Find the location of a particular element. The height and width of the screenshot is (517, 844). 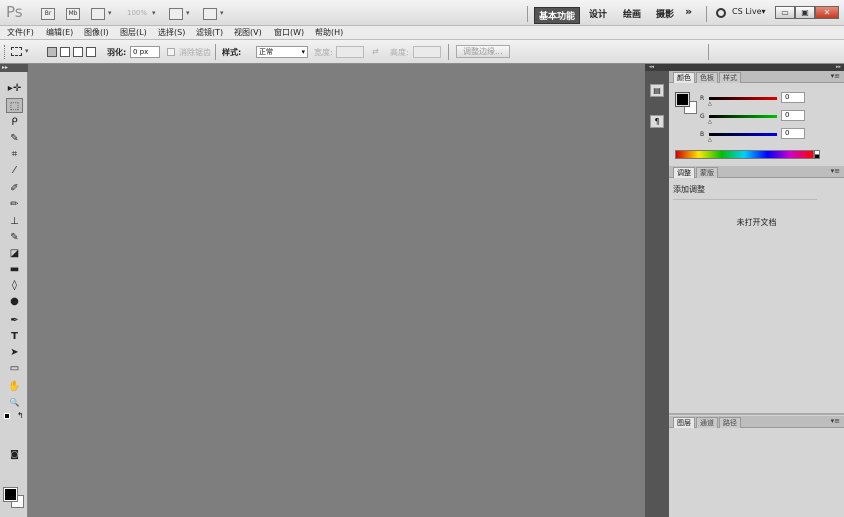

minimize-button: ▭ is located at coordinates (785, 12).